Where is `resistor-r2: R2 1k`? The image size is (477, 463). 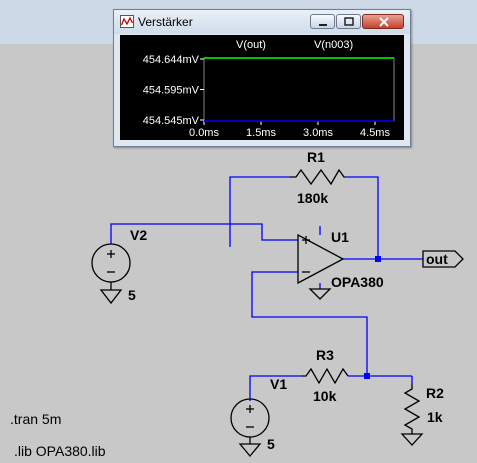
resistor-r2: R2 1k is located at coordinates (422, 415).